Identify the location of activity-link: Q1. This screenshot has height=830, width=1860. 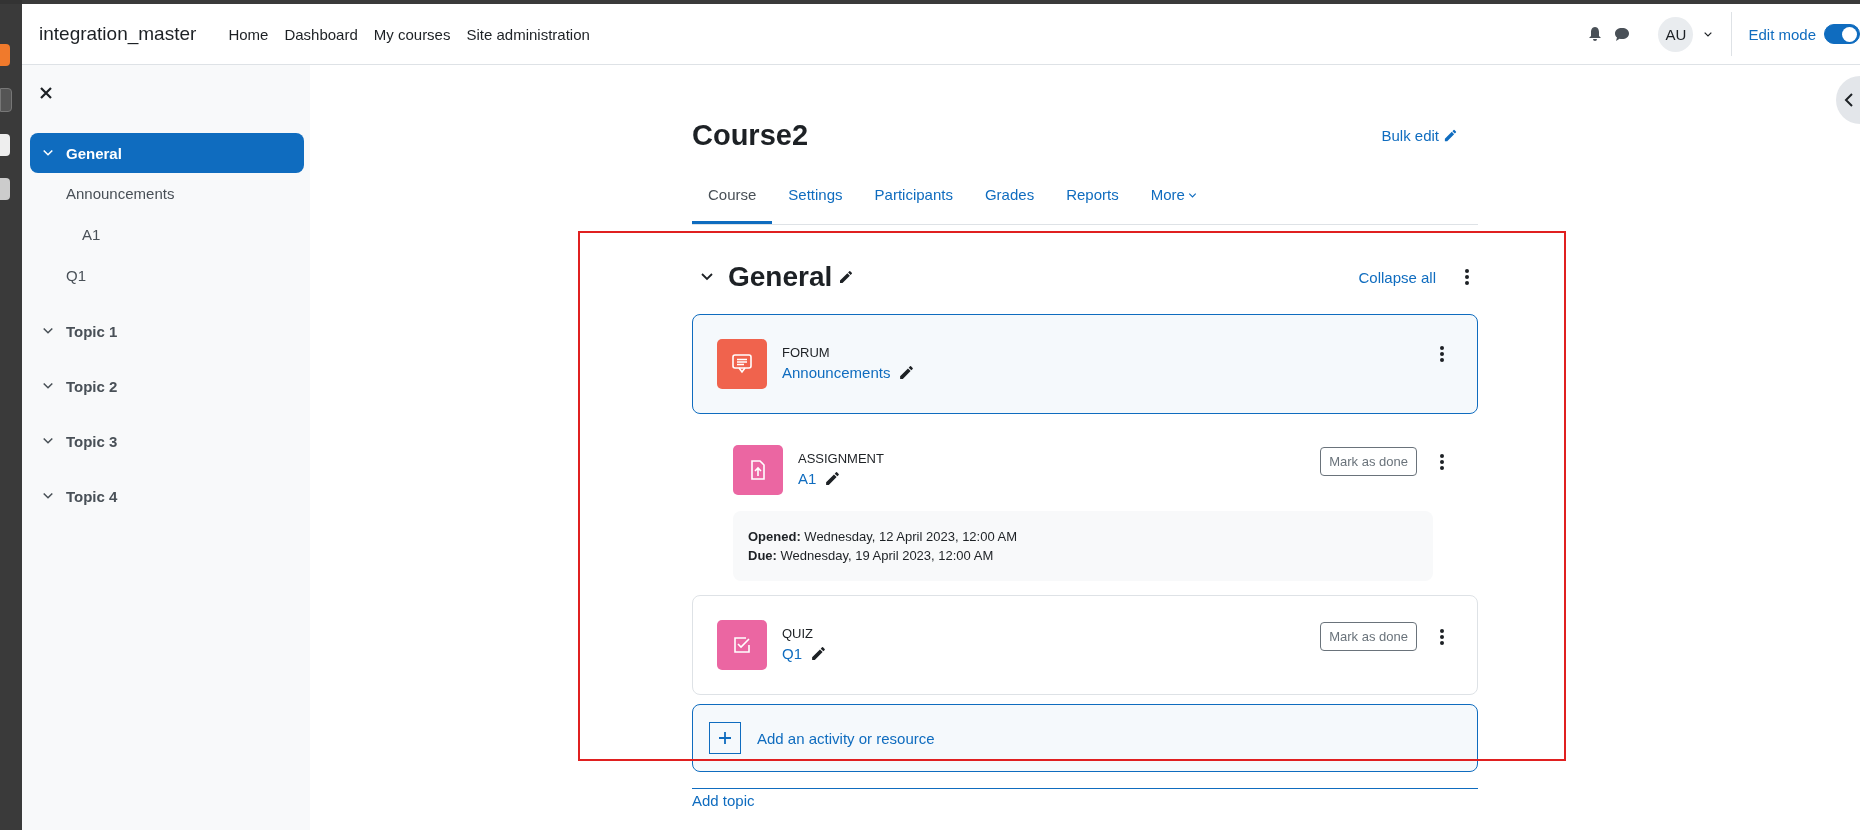
(792, 653).